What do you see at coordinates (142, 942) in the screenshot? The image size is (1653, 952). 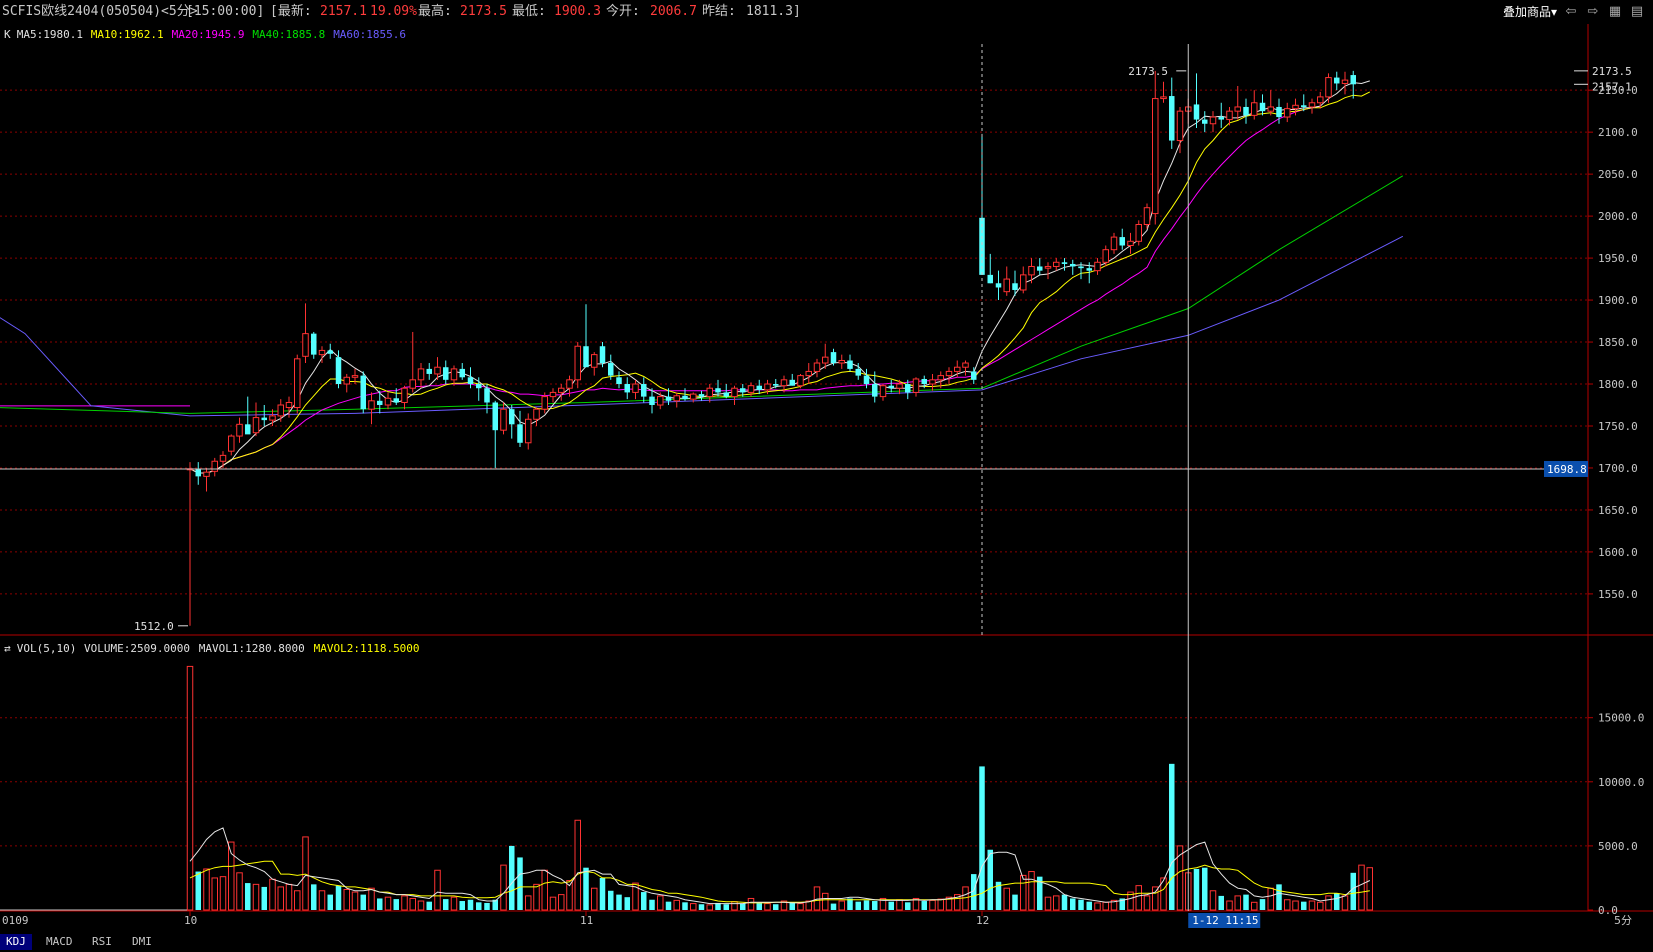 I see `tab-dmi: DMI` at bounding box center [142, 942].